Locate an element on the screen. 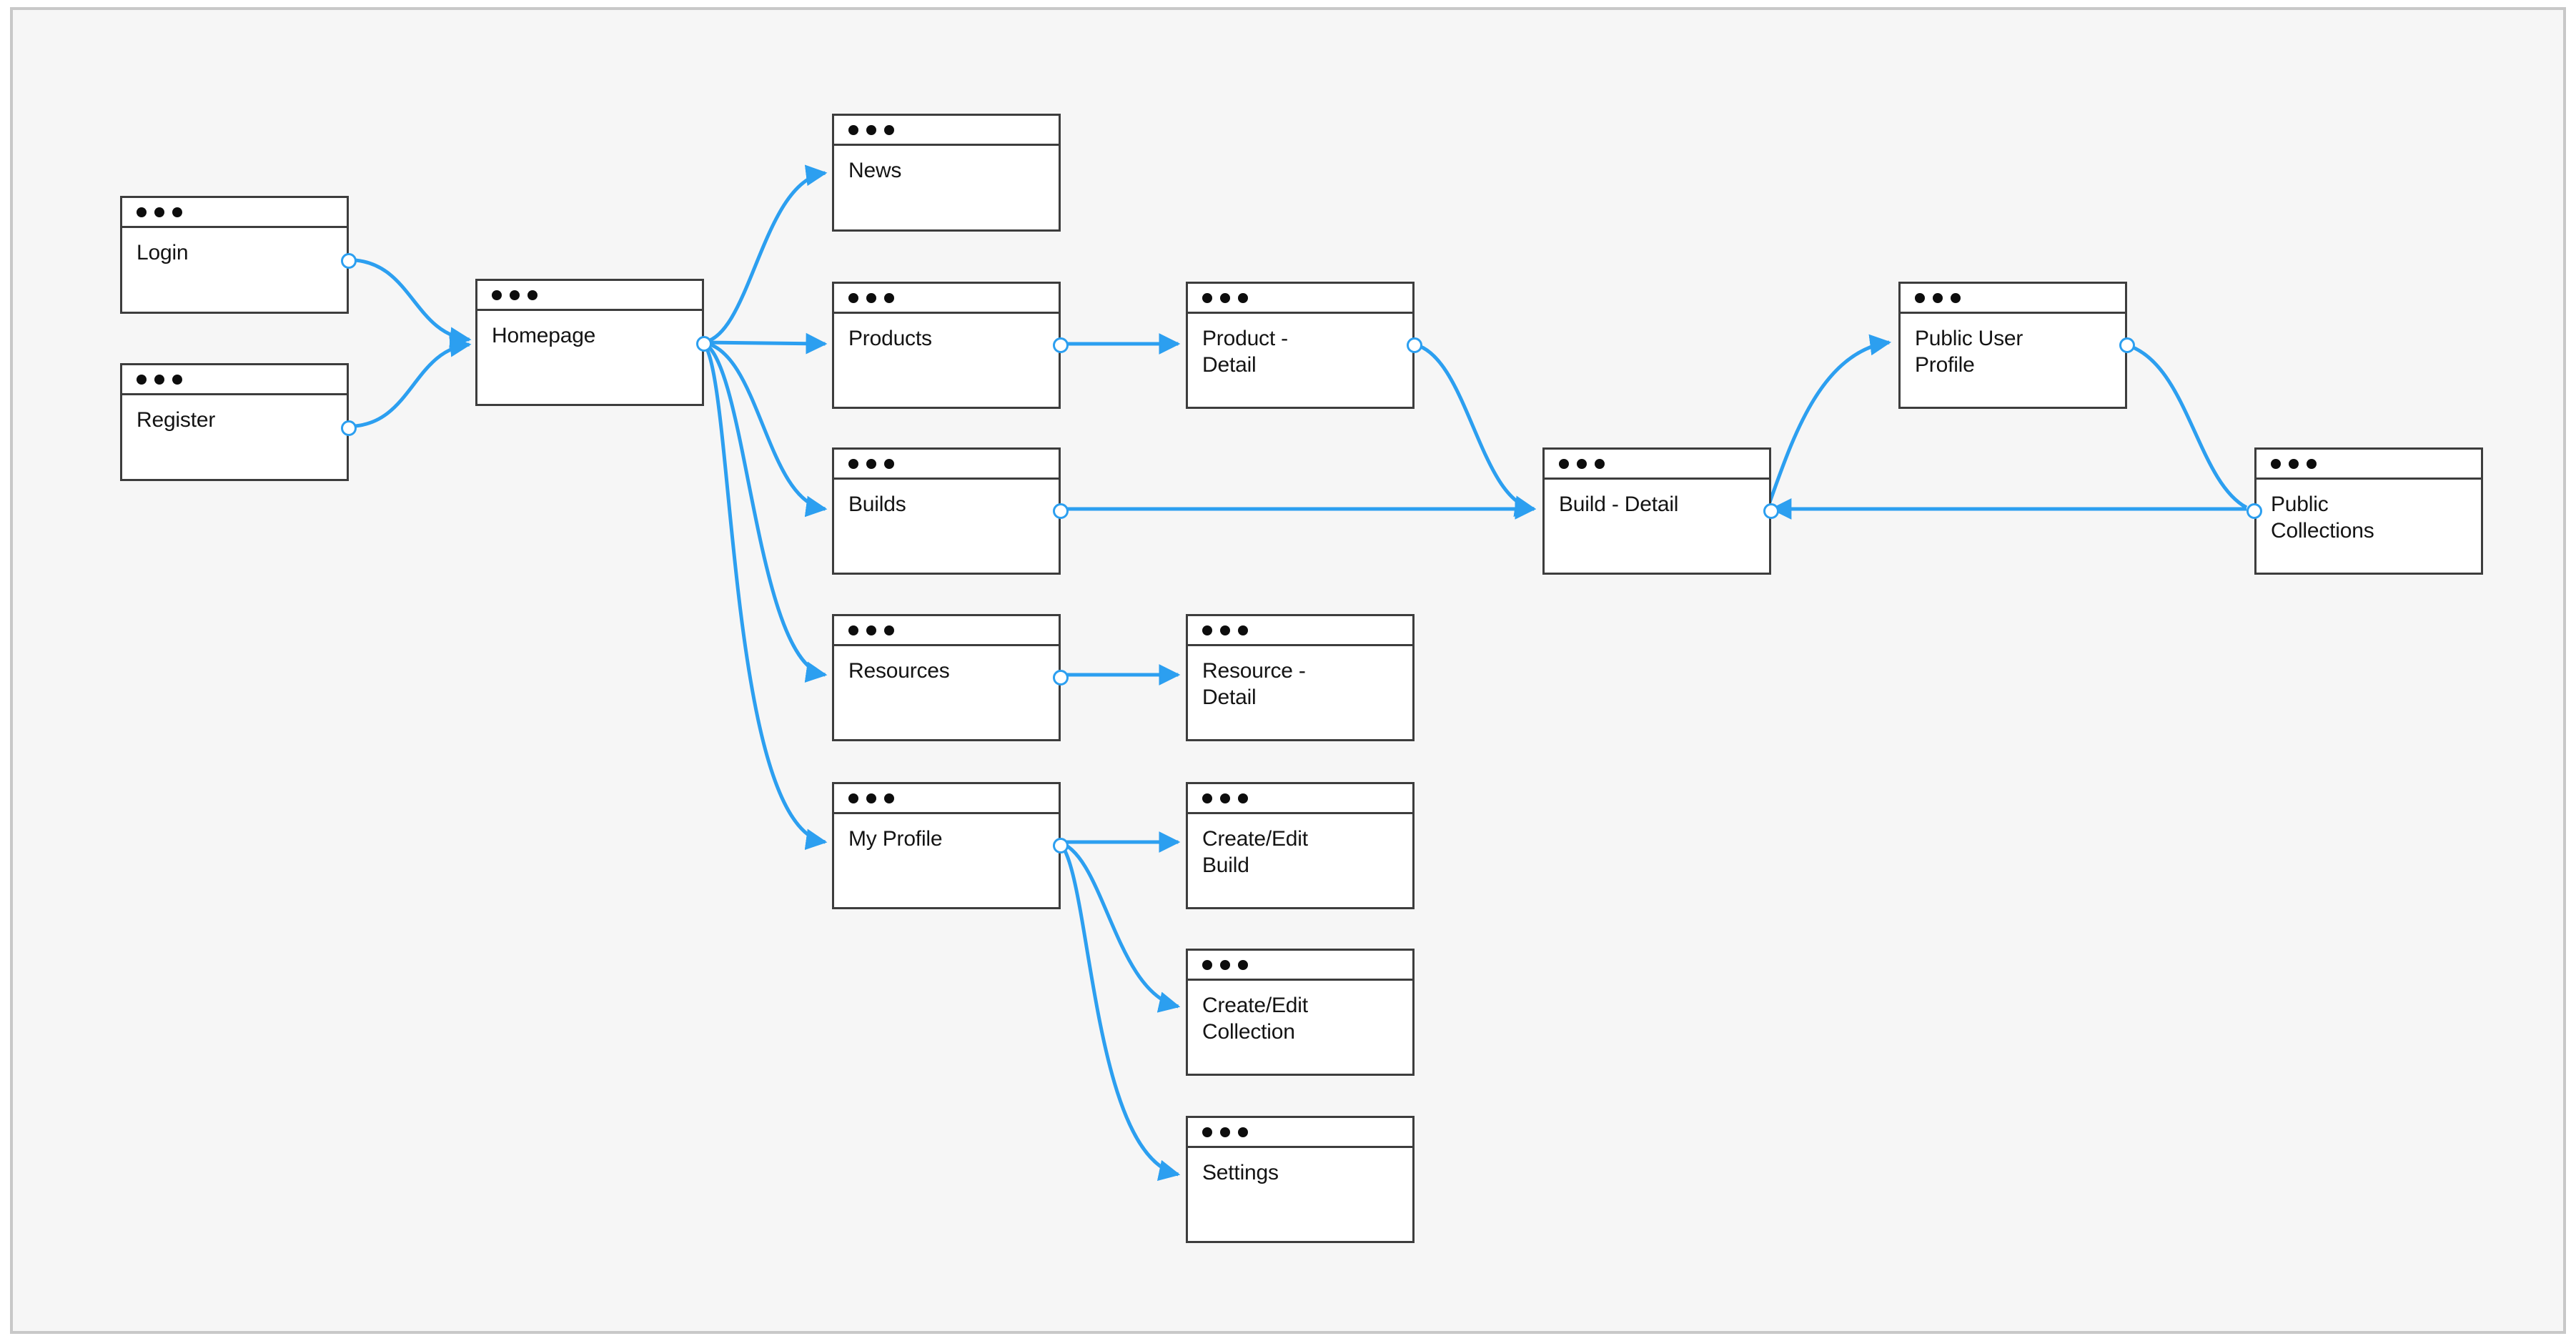 The width and height of the screenshot is (2576, 1341). port-products-out is located at coordinates (1061, 345).